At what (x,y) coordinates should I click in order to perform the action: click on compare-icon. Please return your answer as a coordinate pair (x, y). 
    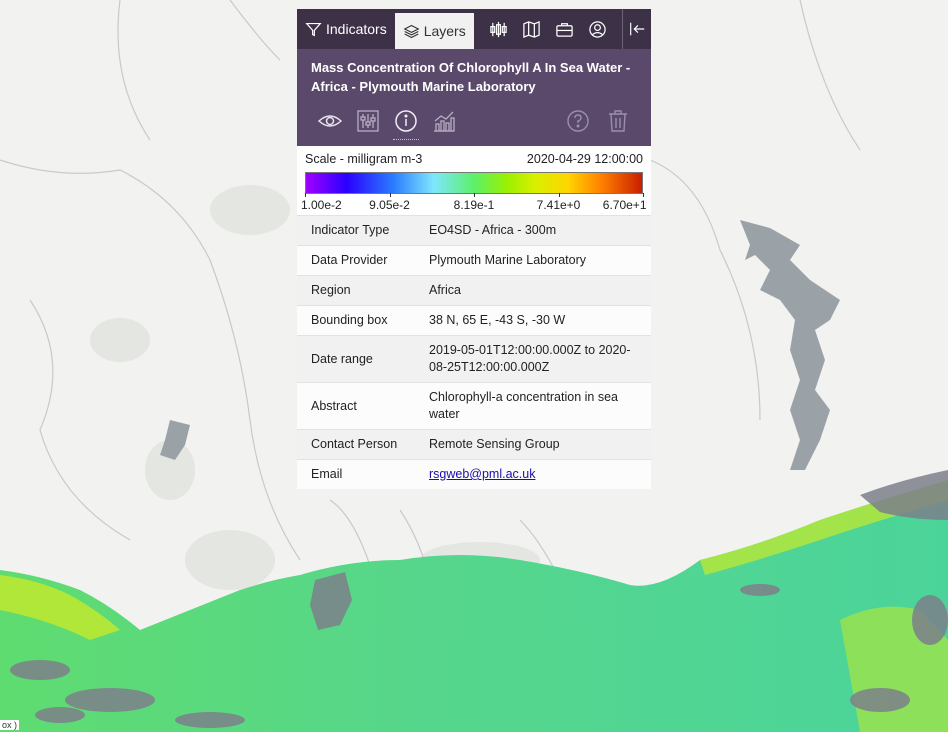
    Looking at the image, I should click on (498, 29).